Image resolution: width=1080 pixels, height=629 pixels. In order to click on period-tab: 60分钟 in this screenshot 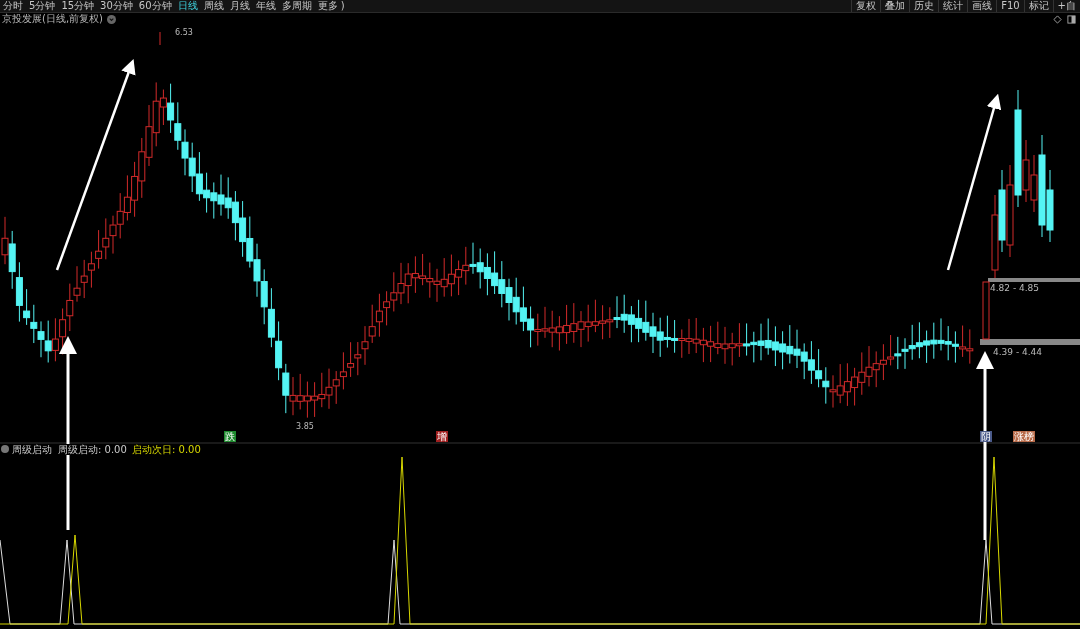, I will do `click(155, 6)`.